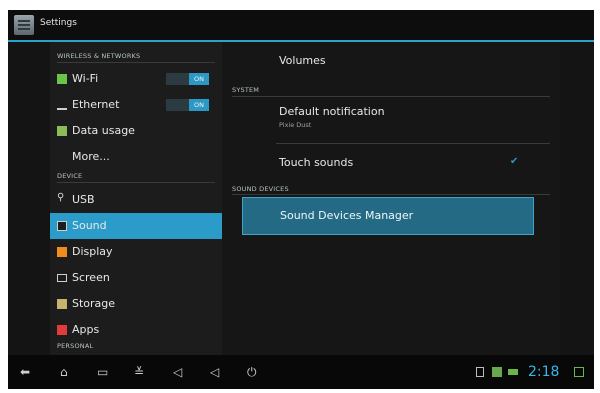  I want to click on sidebar-item-usb: ⚲ USB, so click(136, 200).